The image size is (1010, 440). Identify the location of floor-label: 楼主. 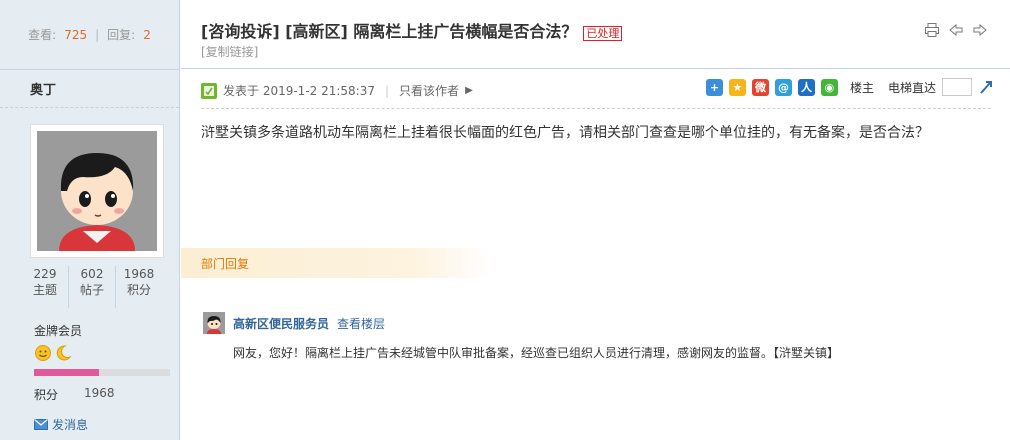
(861, 87).